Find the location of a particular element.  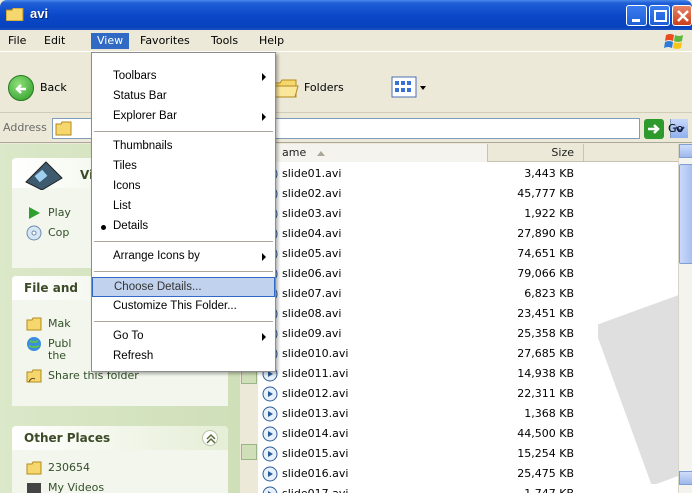

file-name: slide013.avi is located at coordinates (315, 413).